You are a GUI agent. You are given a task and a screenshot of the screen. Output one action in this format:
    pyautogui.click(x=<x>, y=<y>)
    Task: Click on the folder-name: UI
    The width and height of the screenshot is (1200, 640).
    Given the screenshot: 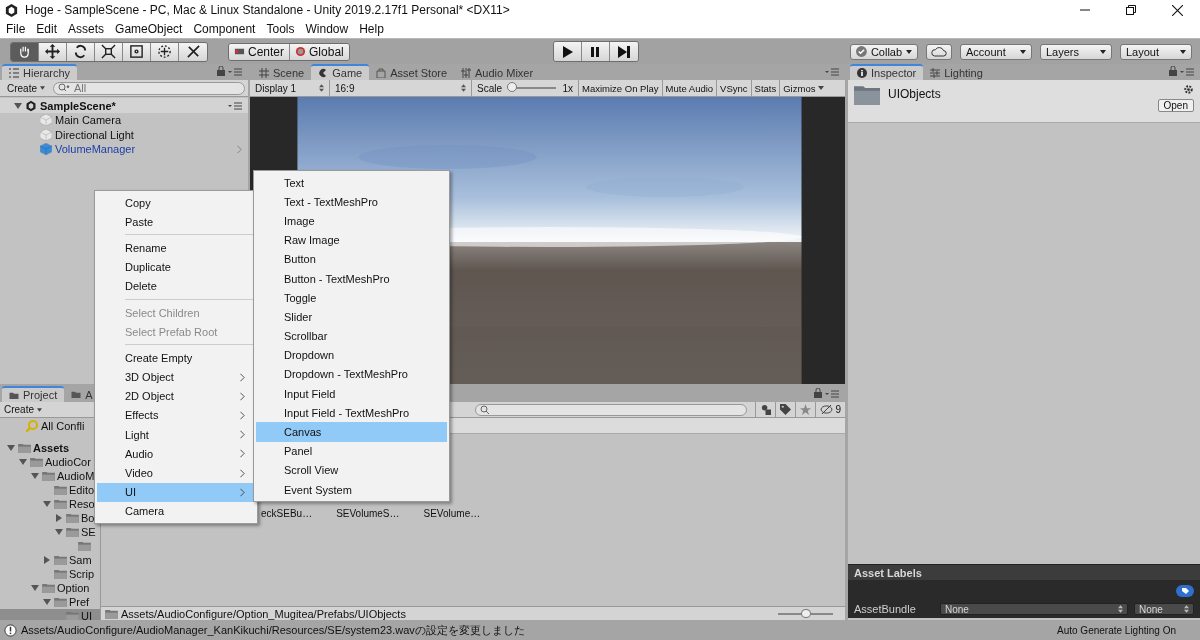 What is the action you would take?
    pyautogui.click(x=86, y=616)
    